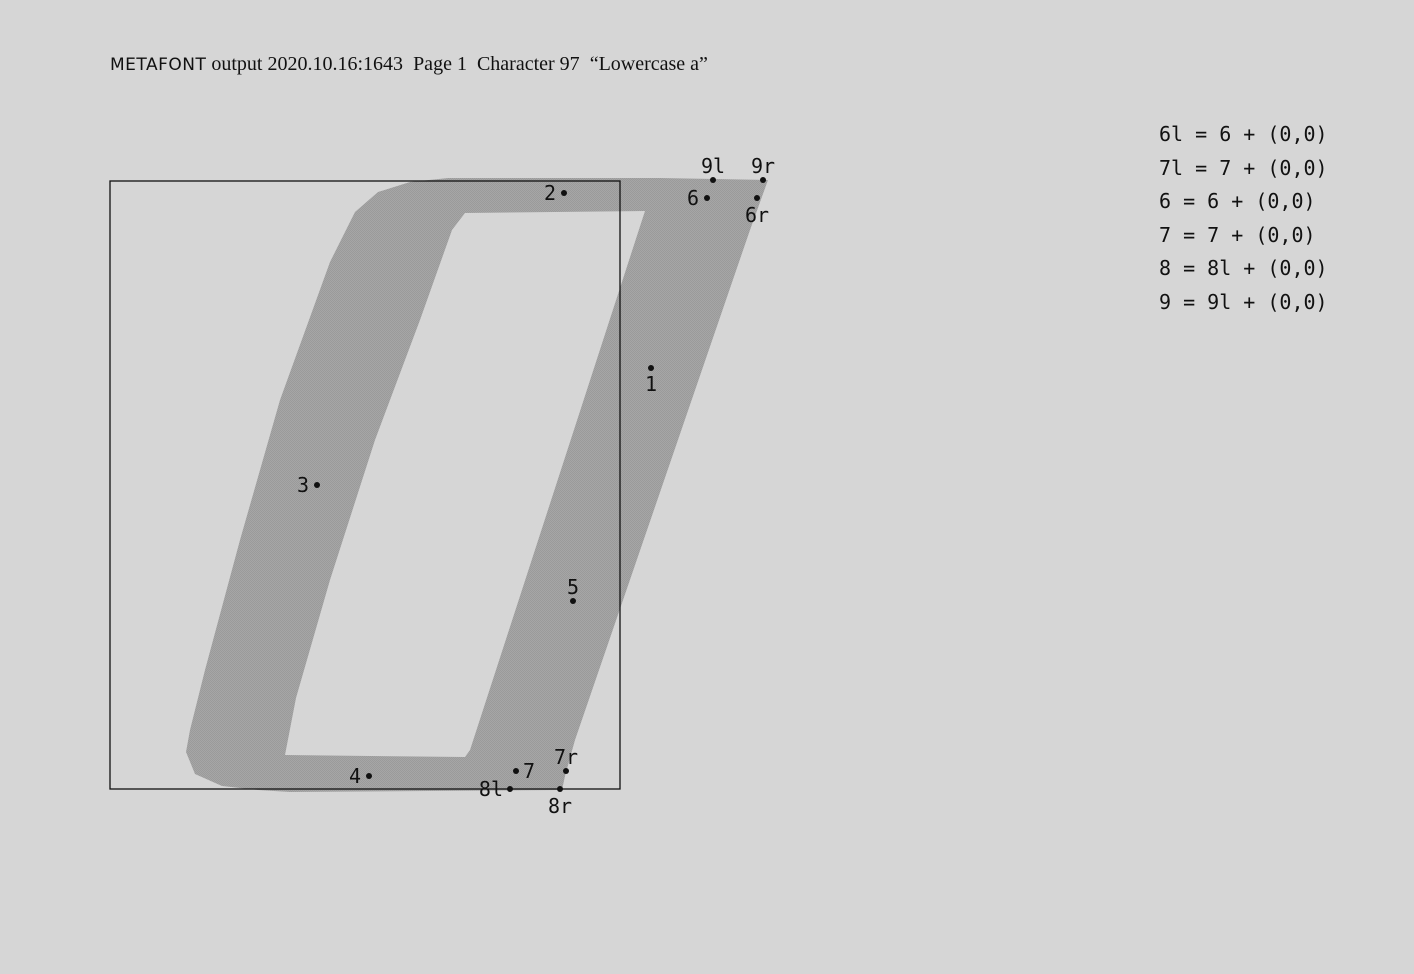 This screenshot has height=974, width=1414. Describe the element at coordinates (707, 198) in the screenshot. I see `point-6-dot` at that location.